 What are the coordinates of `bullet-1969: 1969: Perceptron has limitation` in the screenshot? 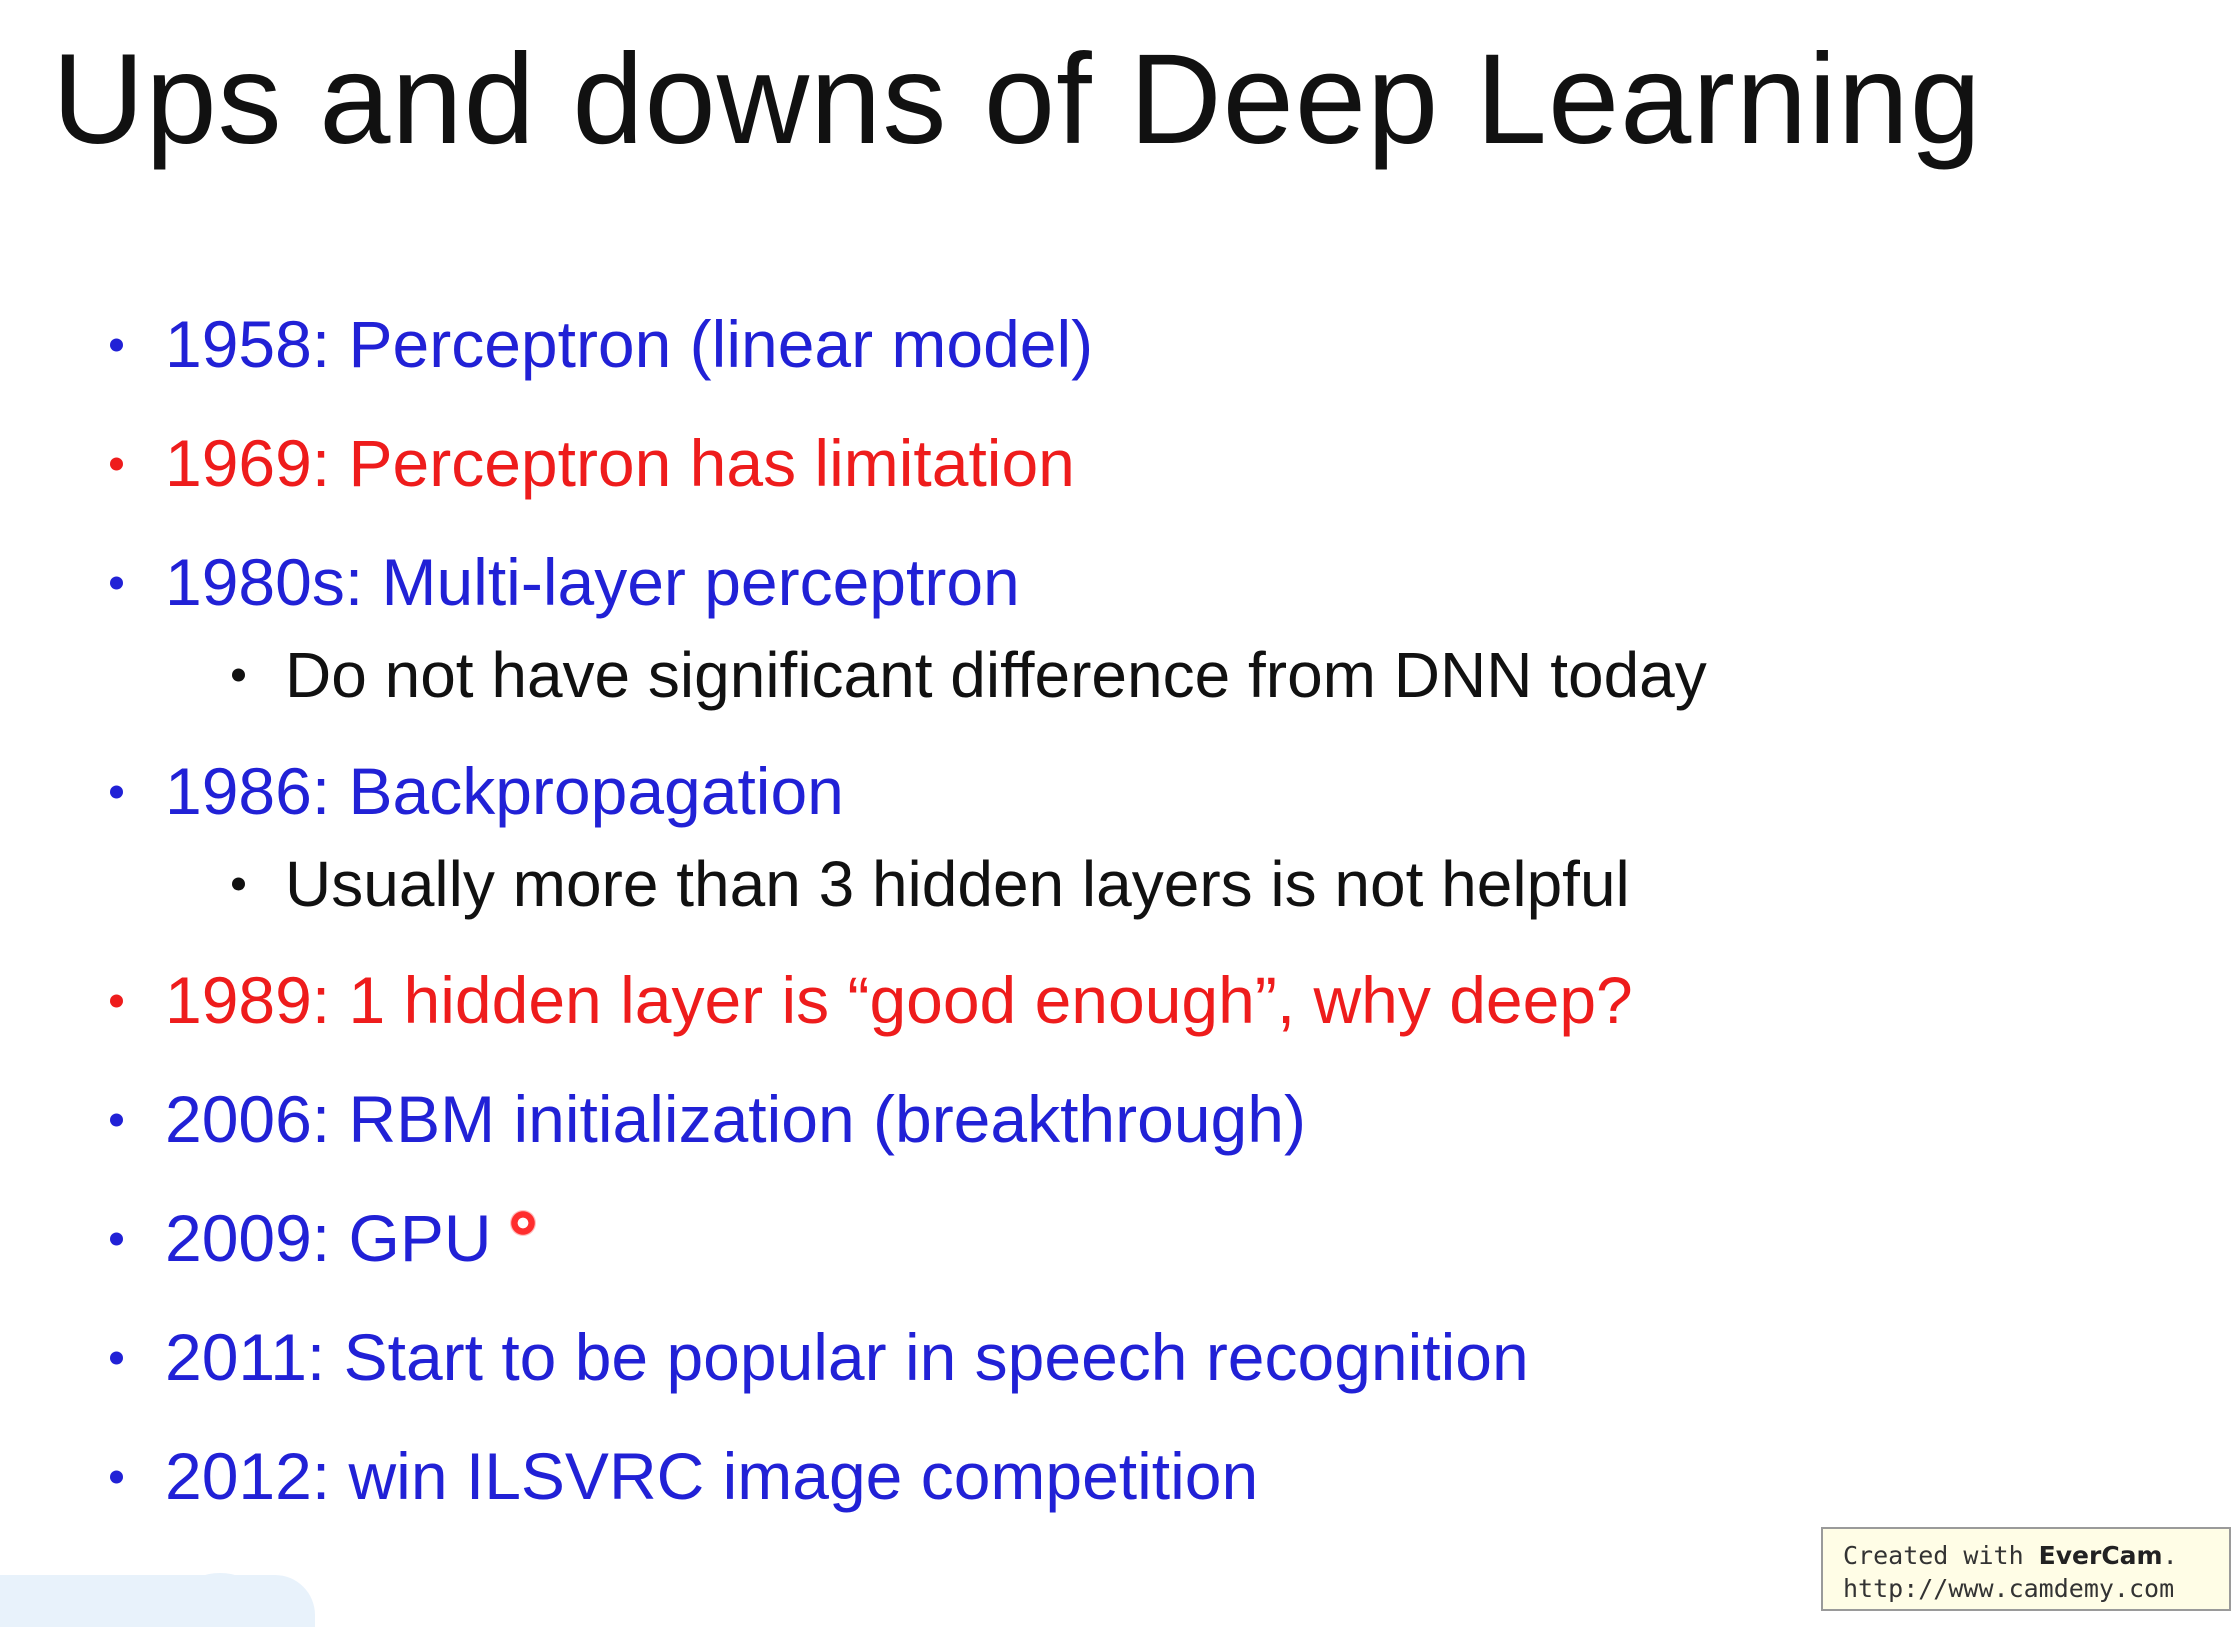 It's located at (1140, 463).